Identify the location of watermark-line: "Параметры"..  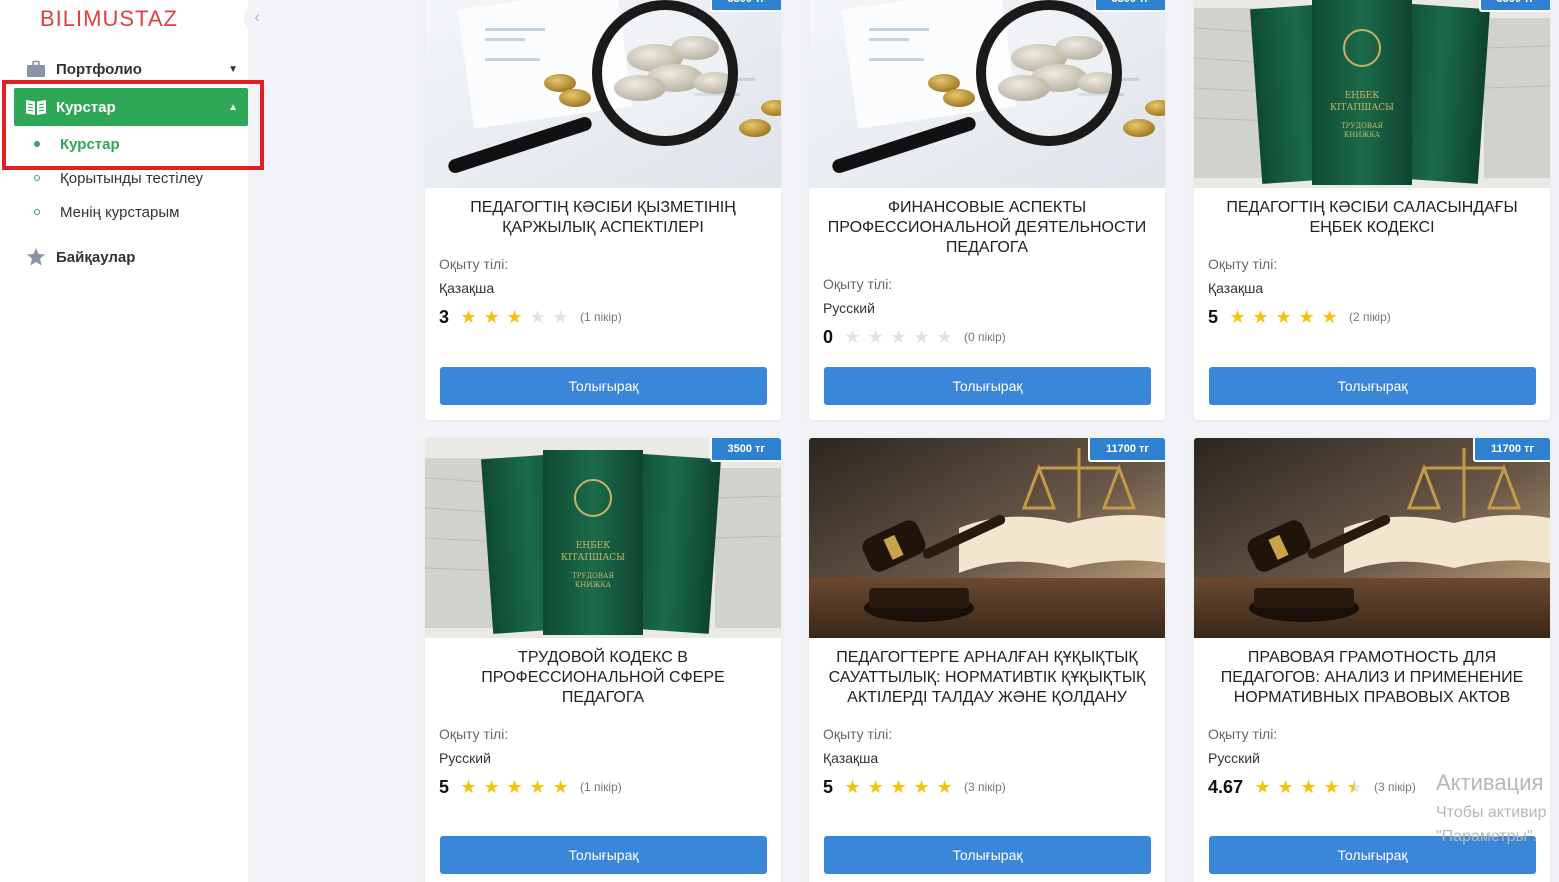
(1487, 836).